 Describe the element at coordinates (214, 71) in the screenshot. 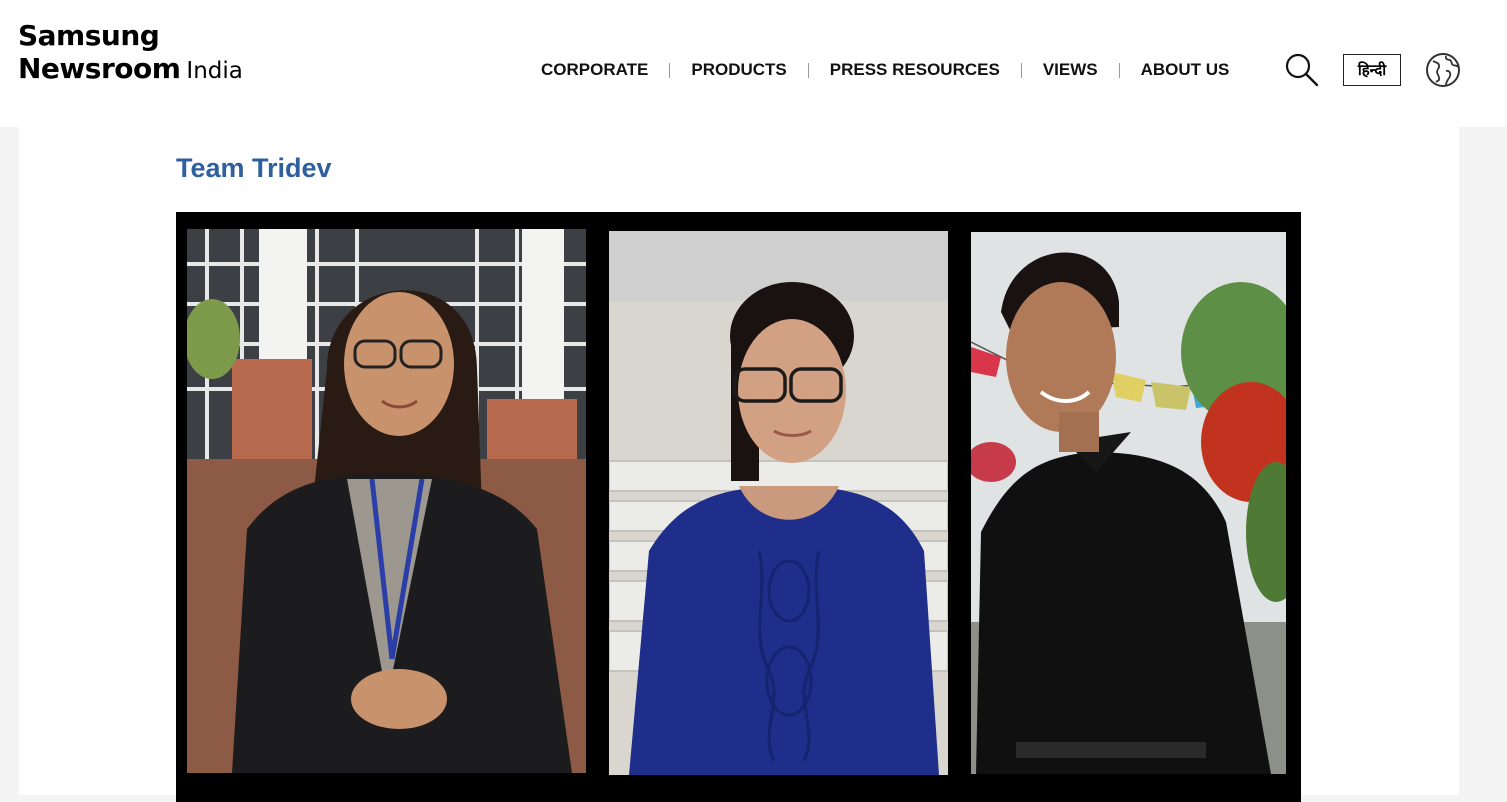

I see `logo-region: India` at that location.